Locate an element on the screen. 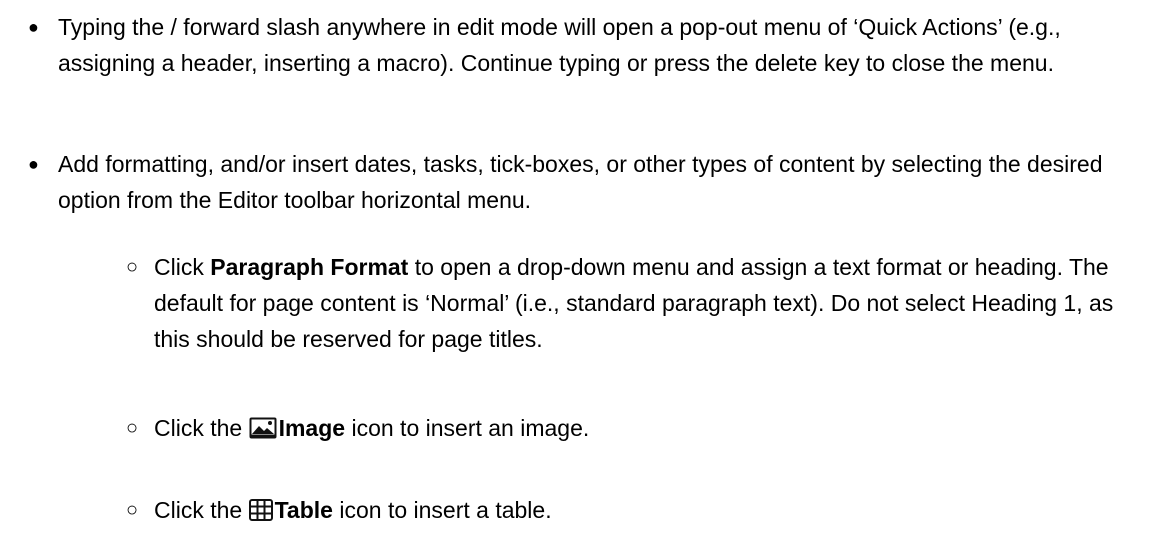 This screenshot has height=553, width=1170. sub-item-suffix: icon to insert a table. is located at coordinates (442, 510).